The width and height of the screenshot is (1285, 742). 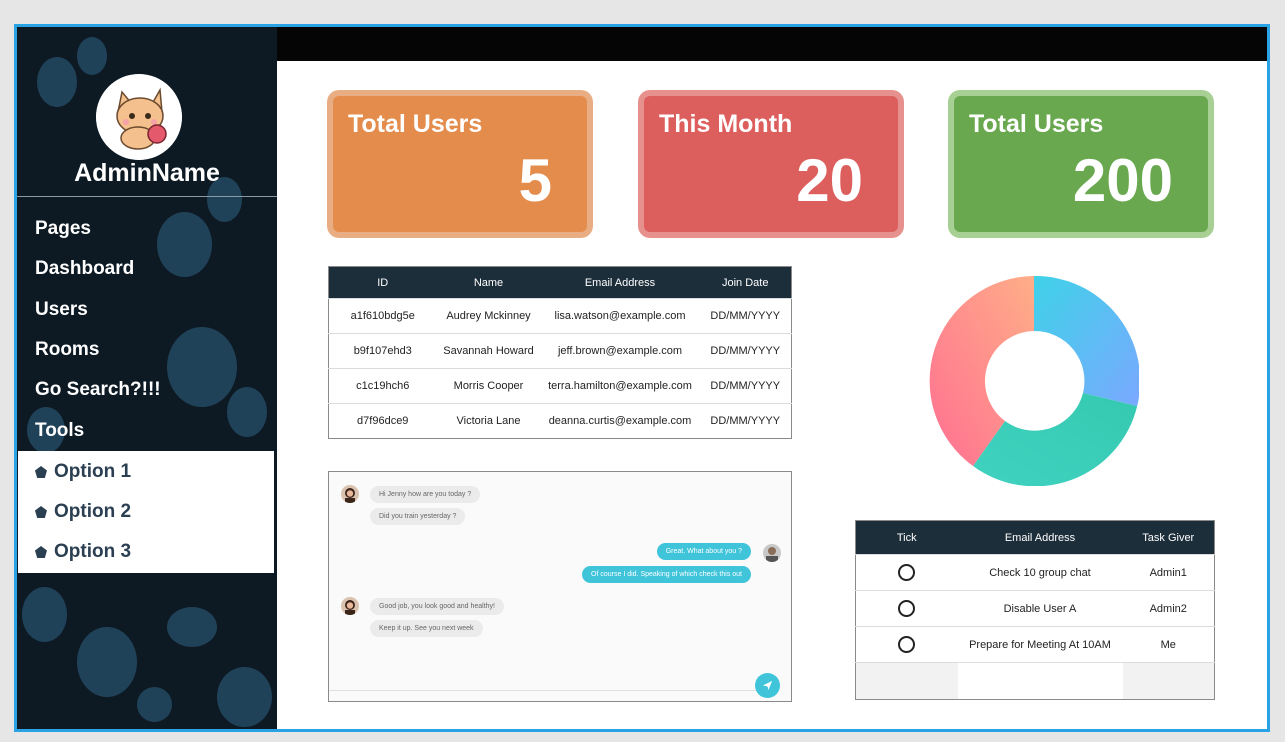 What do you see at coordinates (829, 180) in the screenshot?
I see `stat-card-value: 20` at bounding box center [829, 180].